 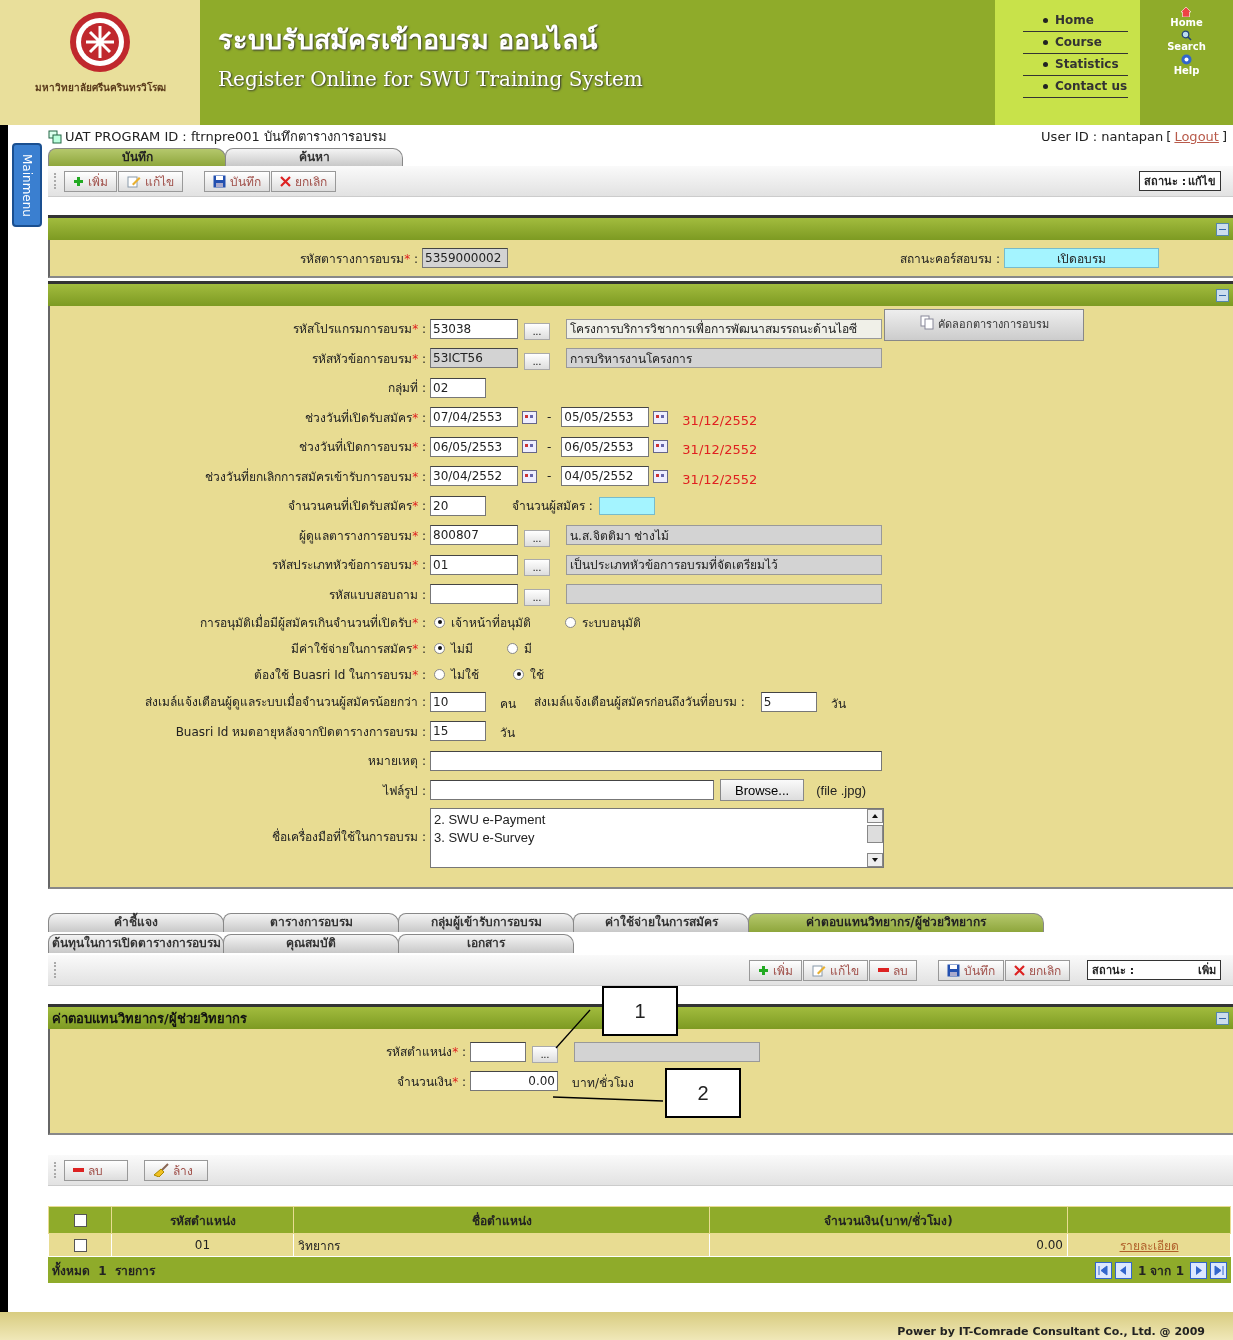 I want to click on input-field: 10, so click(x=458, y=701).